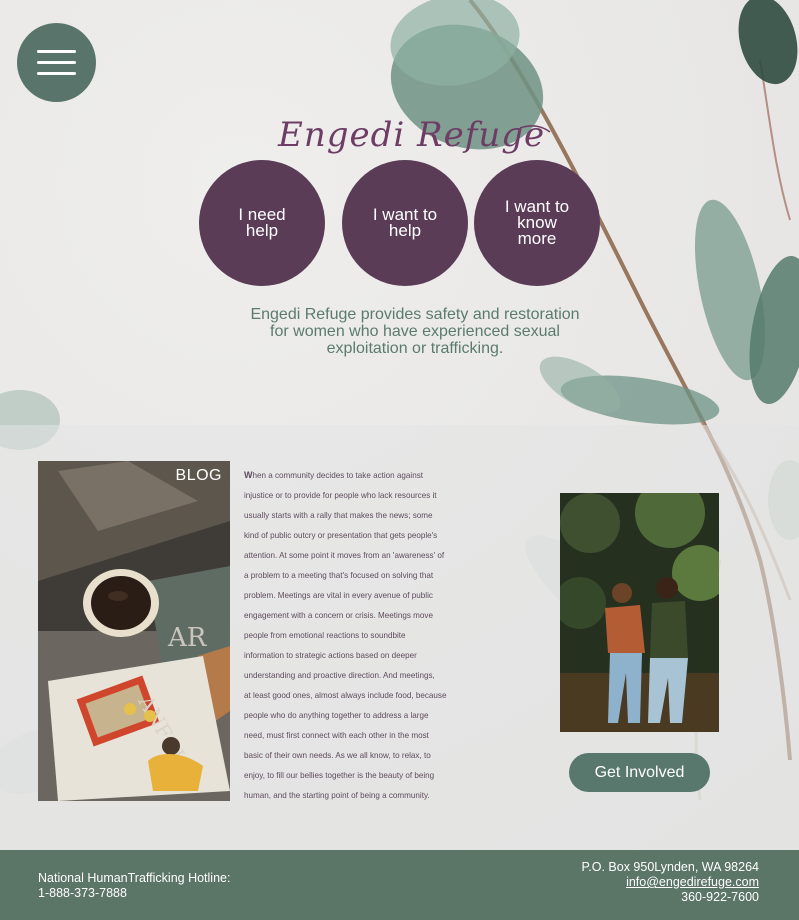 The image size is (799, 920). I want to click on svg-text: AR, so click(187, 638).